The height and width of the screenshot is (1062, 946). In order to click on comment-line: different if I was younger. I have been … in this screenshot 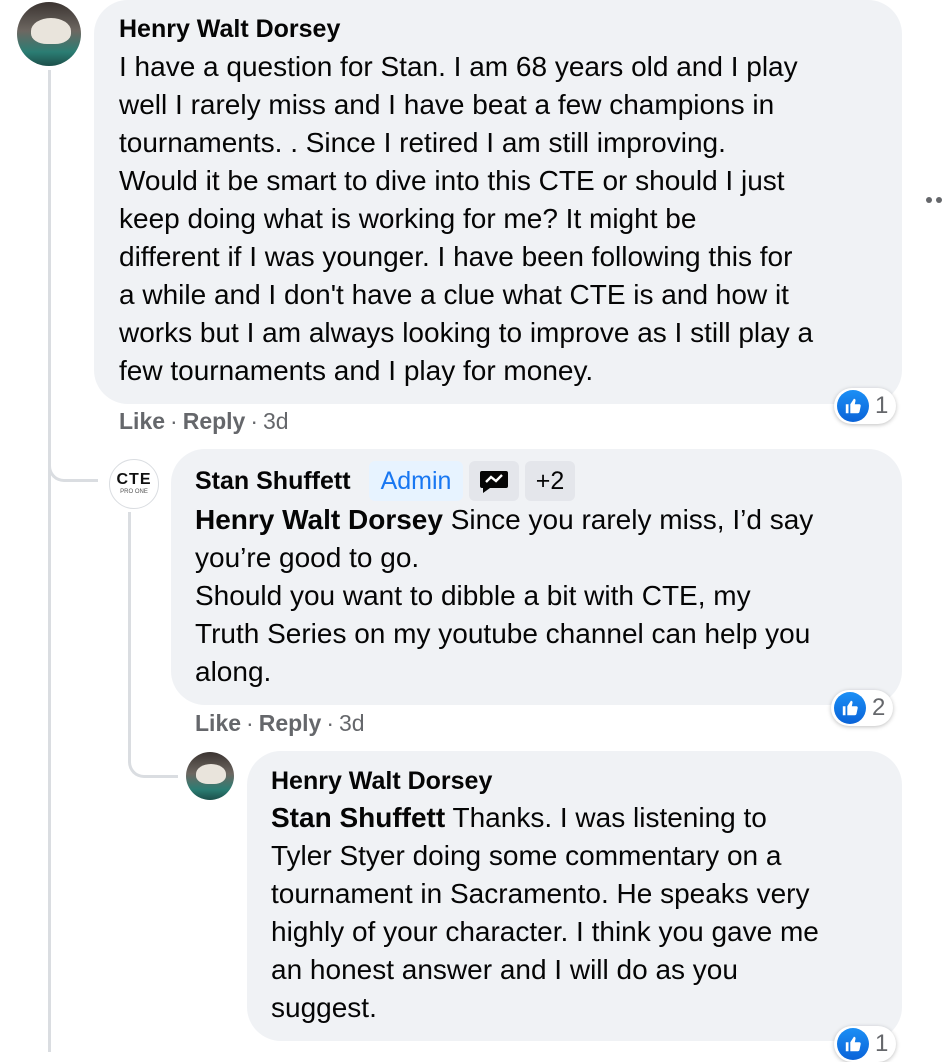, I will do `click(456, 256)`.